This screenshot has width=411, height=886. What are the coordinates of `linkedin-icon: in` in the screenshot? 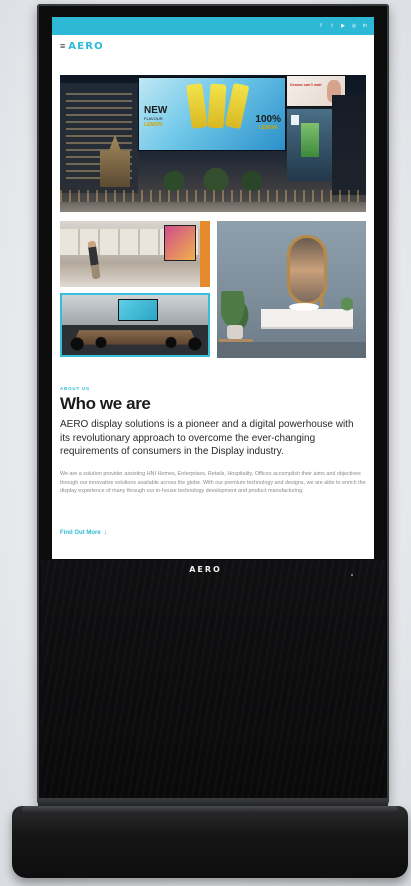 It's located at (365, 26).